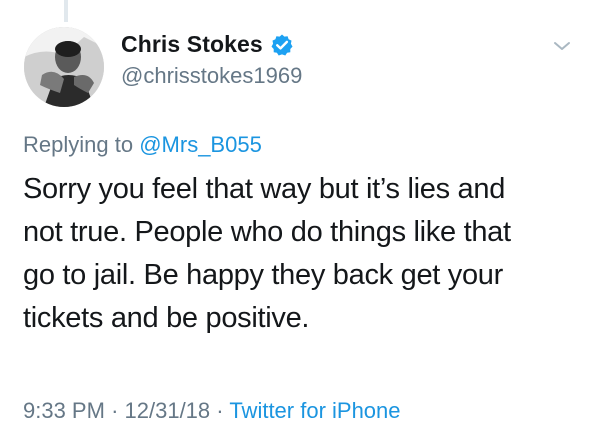 The image size is (595, 447). Describe the element at coordinates (267, 232) in the screenshot. I see `tweet-text-line: not true. People who do things like that` at that location.